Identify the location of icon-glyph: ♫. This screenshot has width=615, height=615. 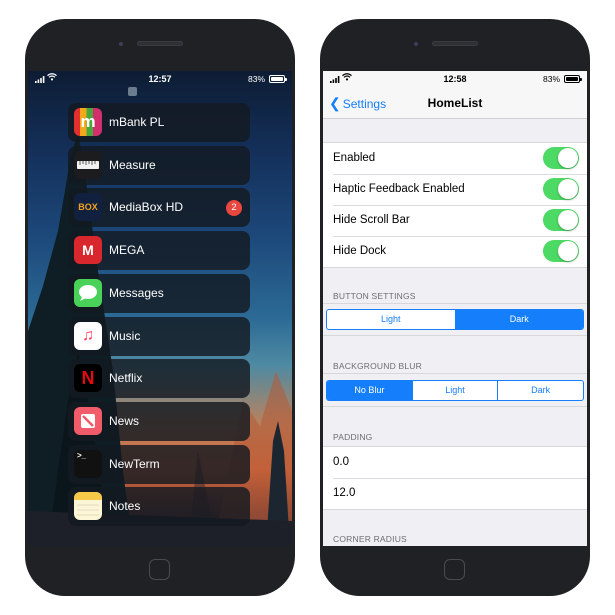
(88, 335).